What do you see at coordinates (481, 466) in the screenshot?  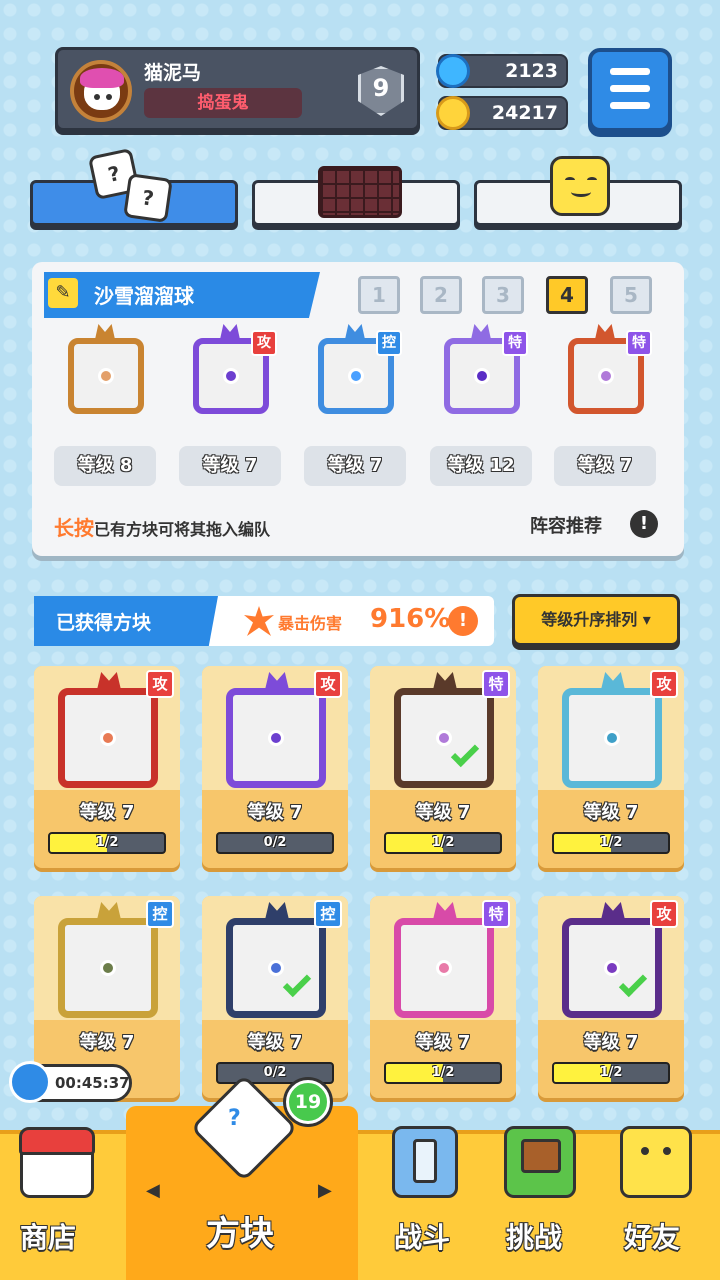 I see `deck-card-level: 等级 12` at bounding box center [481, 466].